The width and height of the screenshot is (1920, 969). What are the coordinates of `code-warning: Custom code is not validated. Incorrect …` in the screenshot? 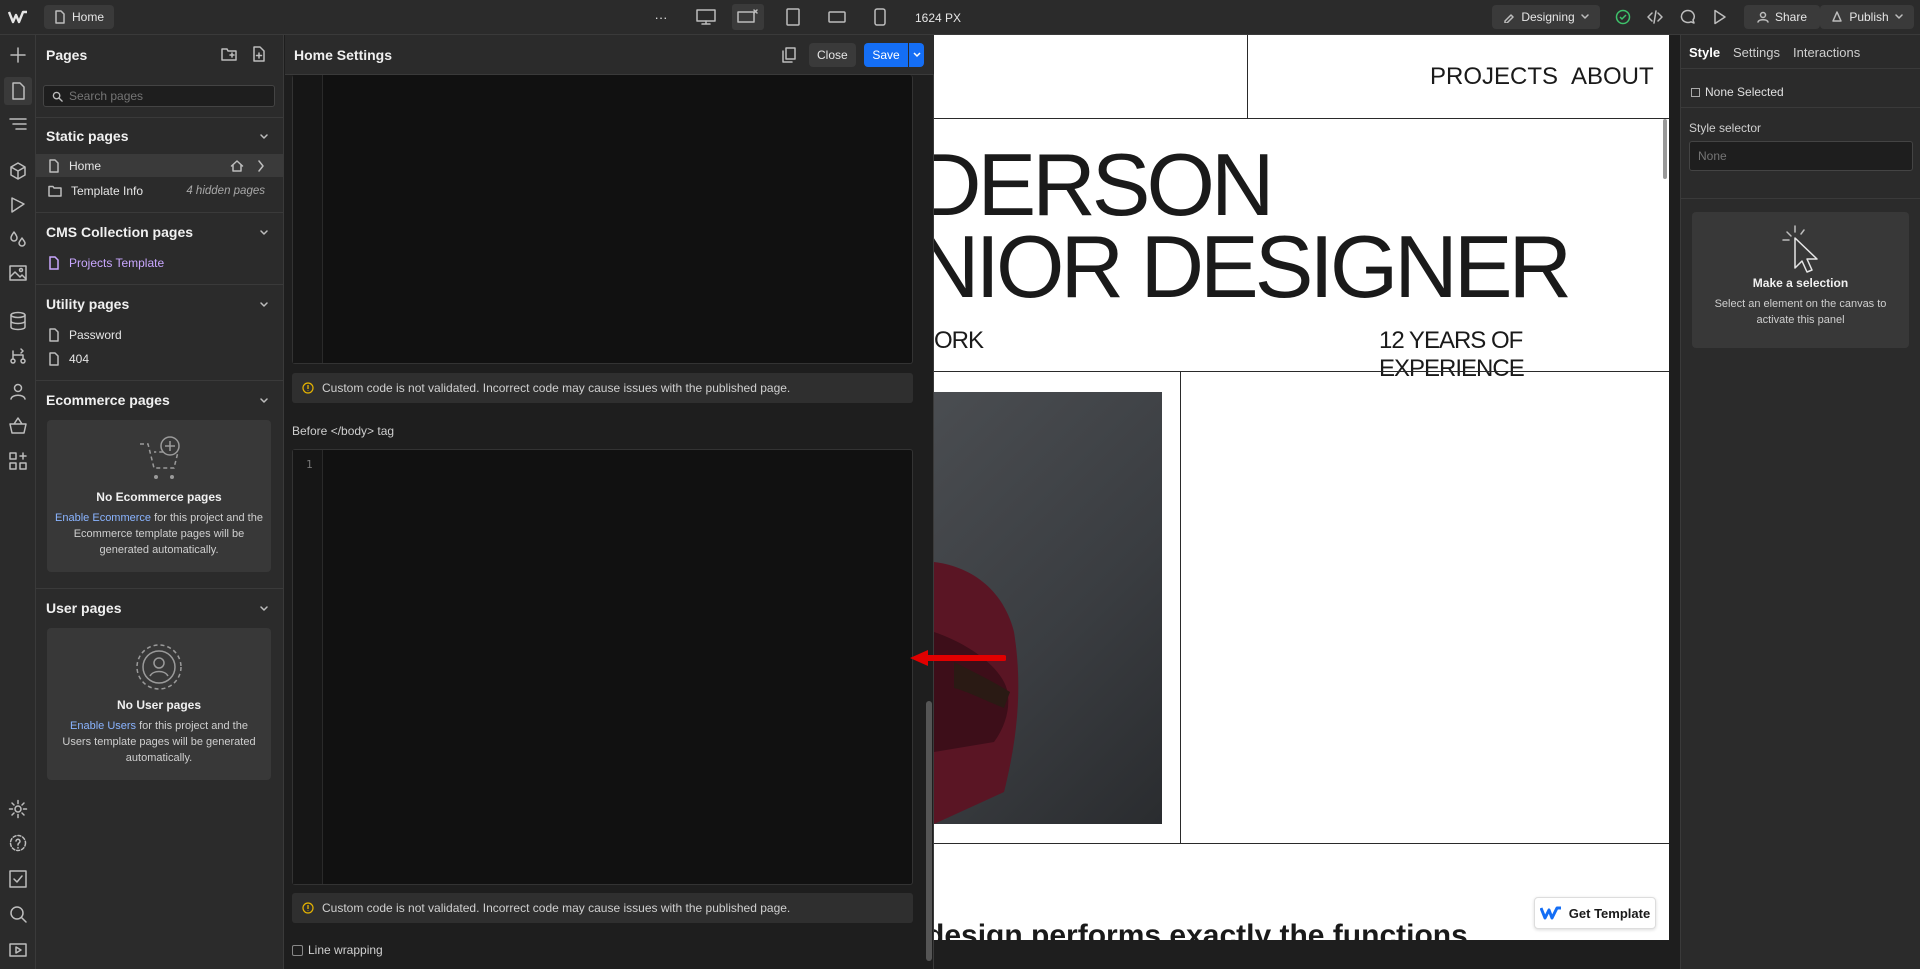 It's located at (602, 908).